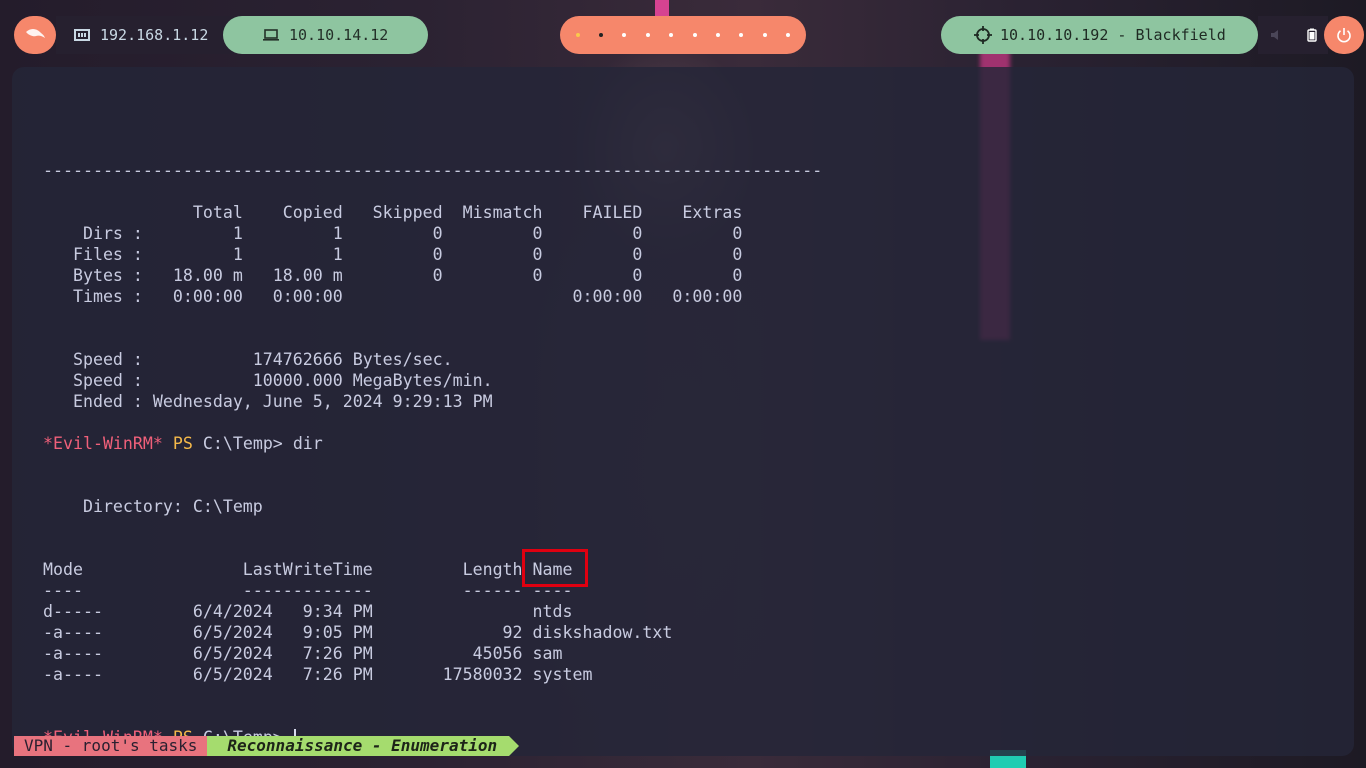 The width and height of the screenshot is (1366, 768). I want to click on prompt-line-dir: *Evil-WinRM* PS C:\Temp> dir, so click(432, 443).